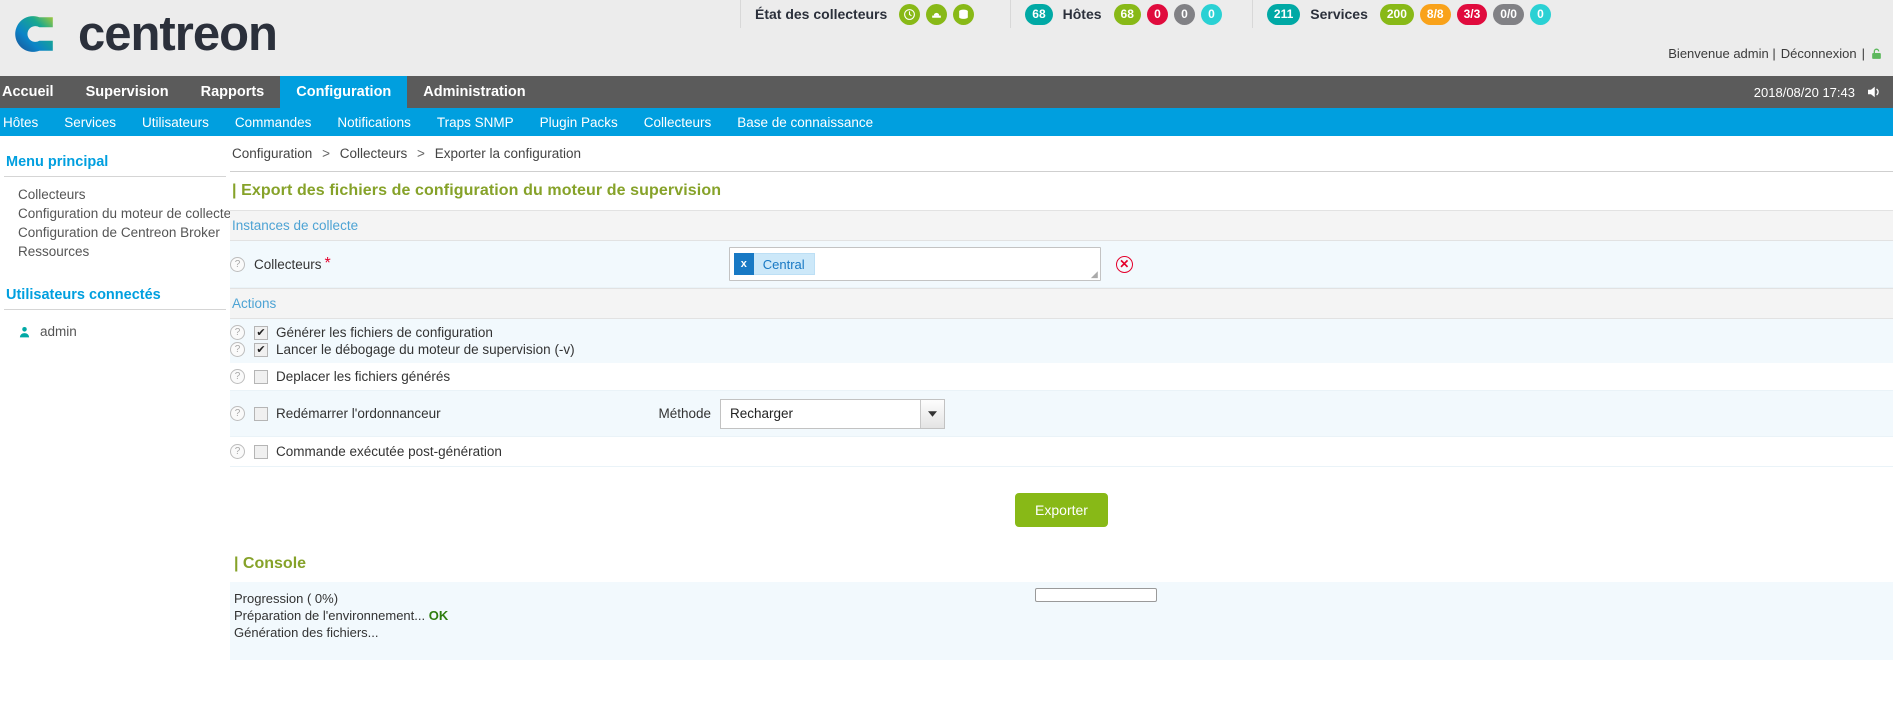 This screenshot has height=721, width=1893. I want to click on console-title: | Console, so click(270, 563).